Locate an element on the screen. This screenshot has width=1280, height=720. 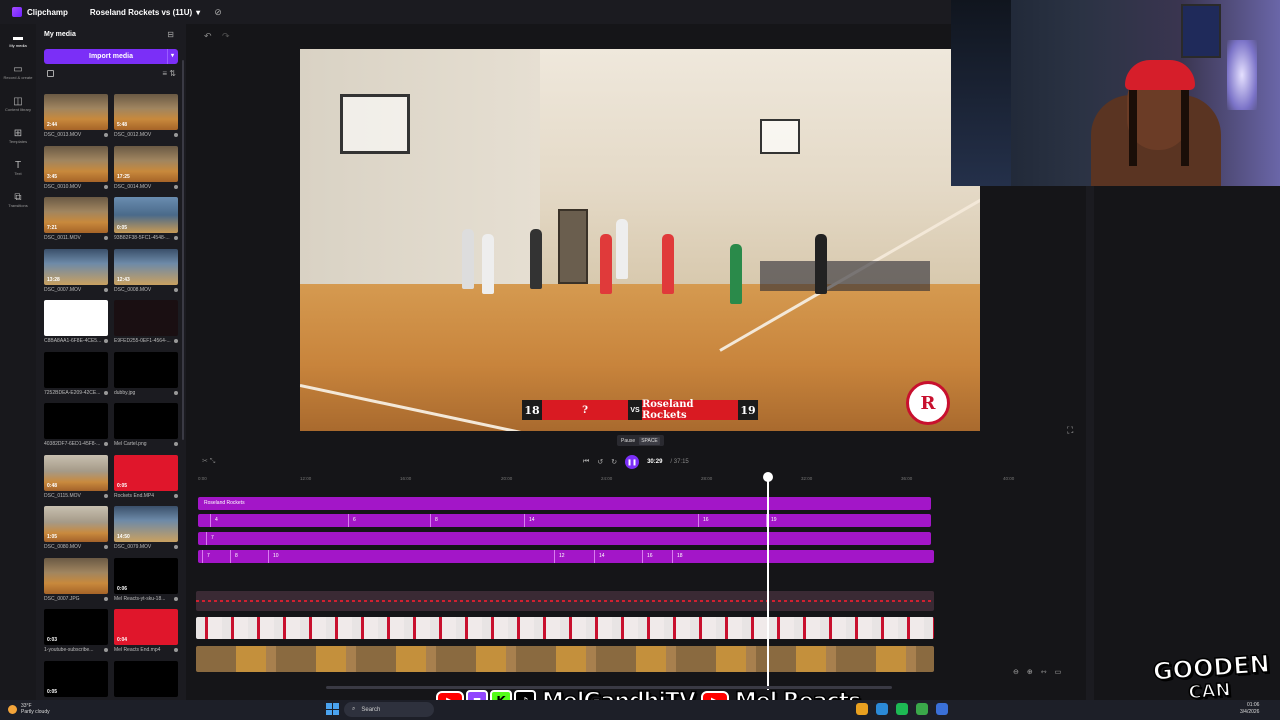
media-thumbnail: 12:43 is located at coordinates (146, 266).